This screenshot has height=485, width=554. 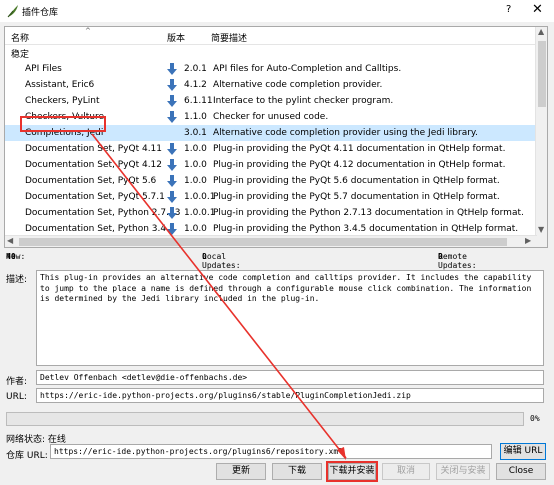 I want to click on scroll-right-icon: ▶, so click(x=528, y=240).